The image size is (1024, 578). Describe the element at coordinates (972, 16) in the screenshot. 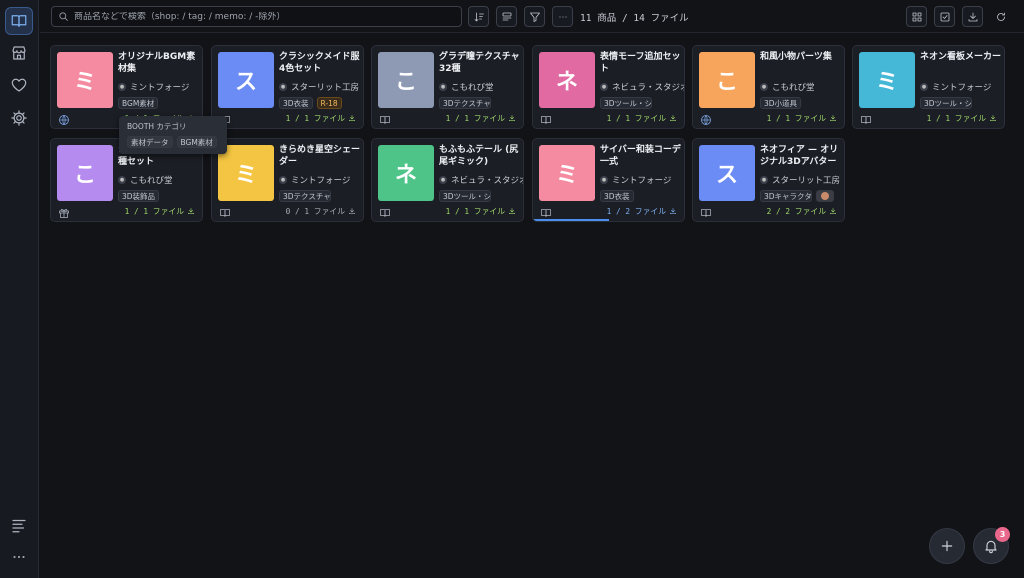

I see `download-all-button` at that location.